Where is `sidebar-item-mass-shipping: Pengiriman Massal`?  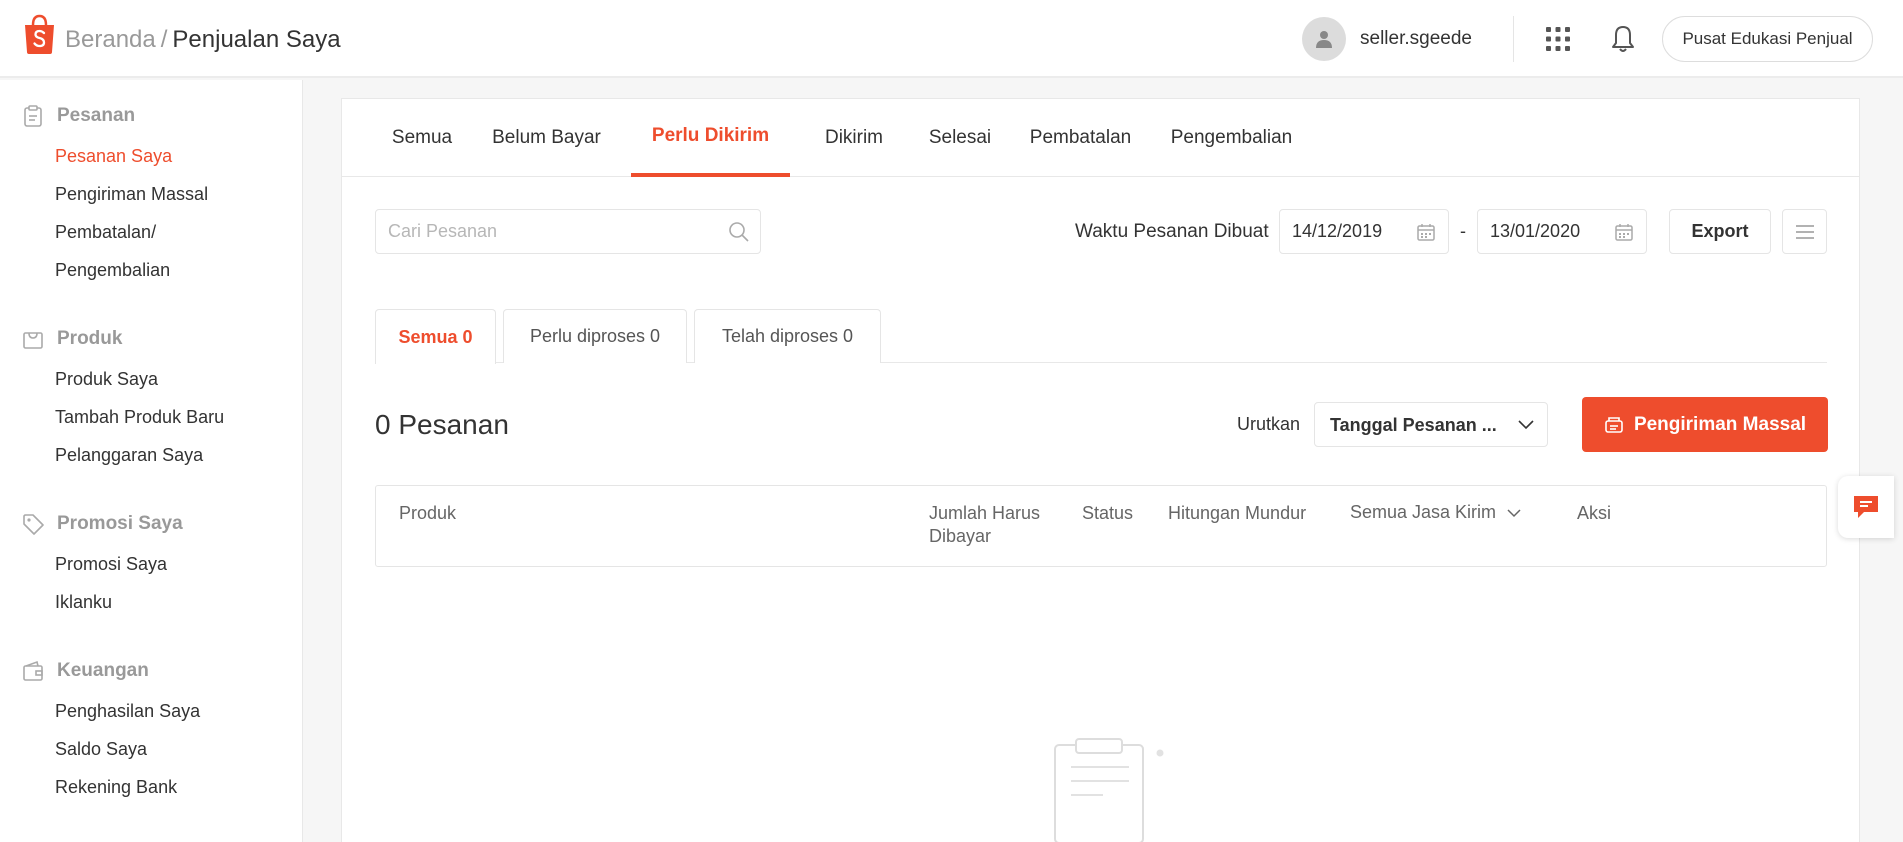
sidebar-item-mass-shipping: Pengiriman Massal is located at coordinates (131, 194).